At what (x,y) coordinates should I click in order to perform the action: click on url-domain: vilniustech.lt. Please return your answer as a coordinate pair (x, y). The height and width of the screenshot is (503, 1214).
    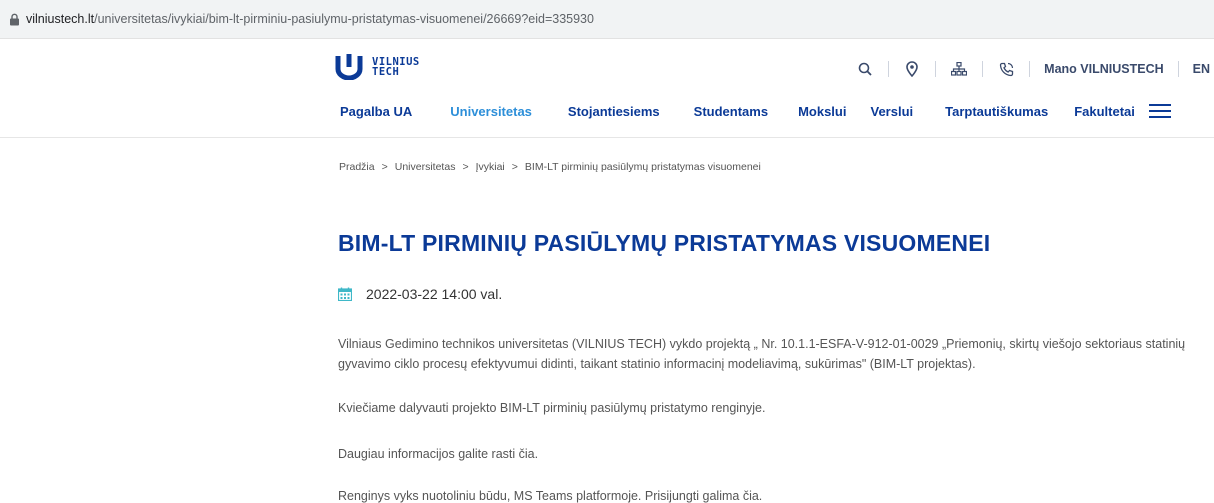
    Looking at the image, I should click on (60, 19).